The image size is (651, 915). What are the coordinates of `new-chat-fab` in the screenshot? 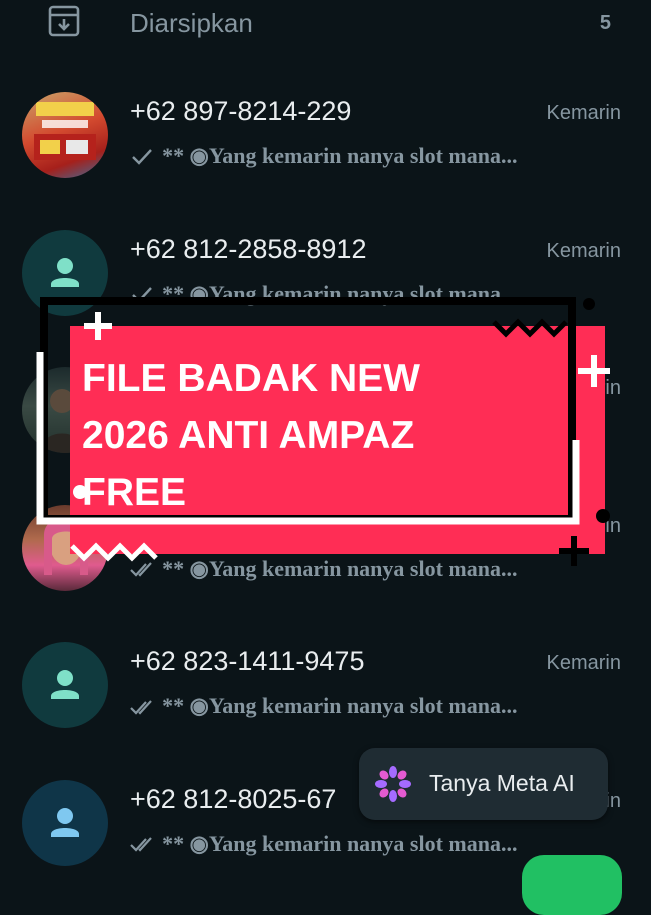 It's located at (572, 885).